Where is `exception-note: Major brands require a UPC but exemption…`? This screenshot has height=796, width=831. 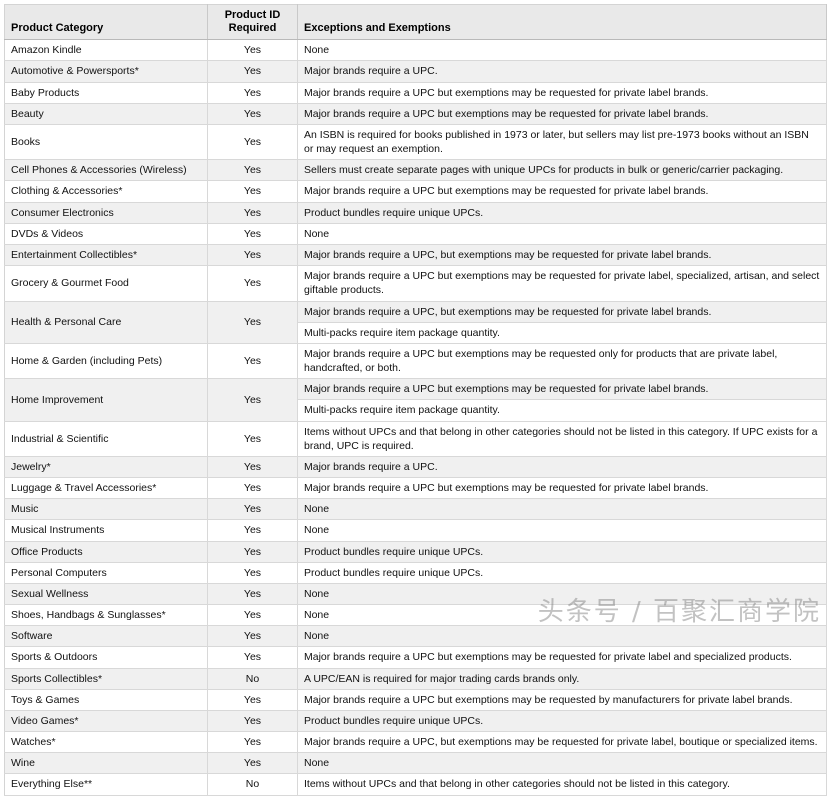 exception-note: Major brands require a UPC but exemption… is located at coordinates (562, 389).